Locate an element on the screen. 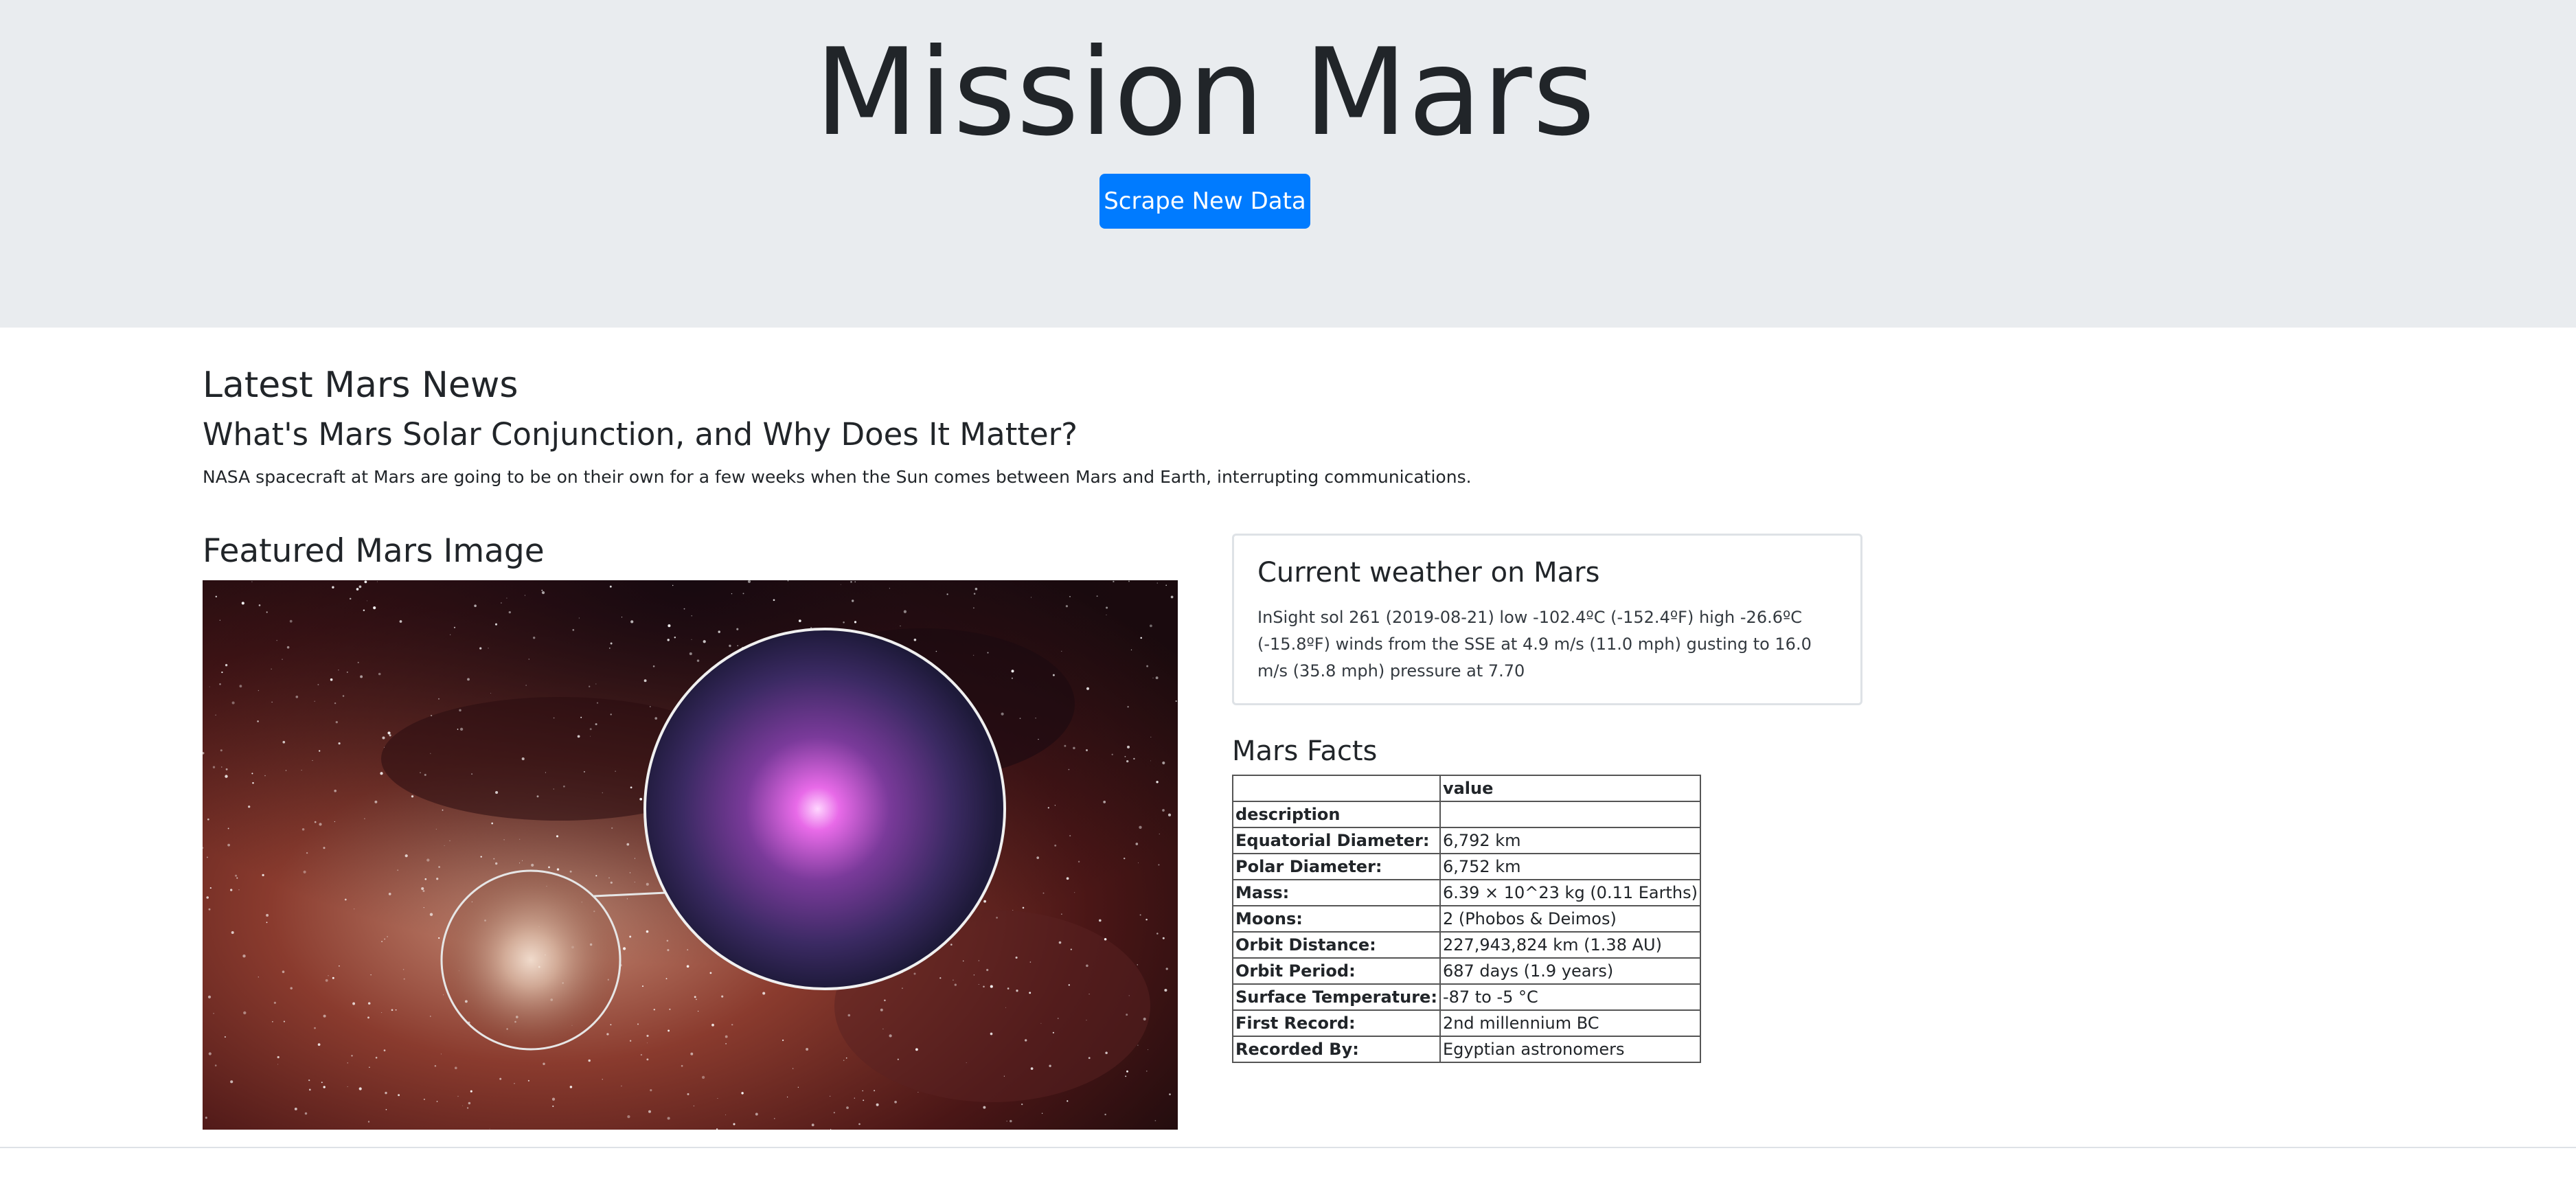 This screenshot has height=1188, width=2576. table-row: First Record: 2nd millennium BC is located at coordinates (1466, 1023).